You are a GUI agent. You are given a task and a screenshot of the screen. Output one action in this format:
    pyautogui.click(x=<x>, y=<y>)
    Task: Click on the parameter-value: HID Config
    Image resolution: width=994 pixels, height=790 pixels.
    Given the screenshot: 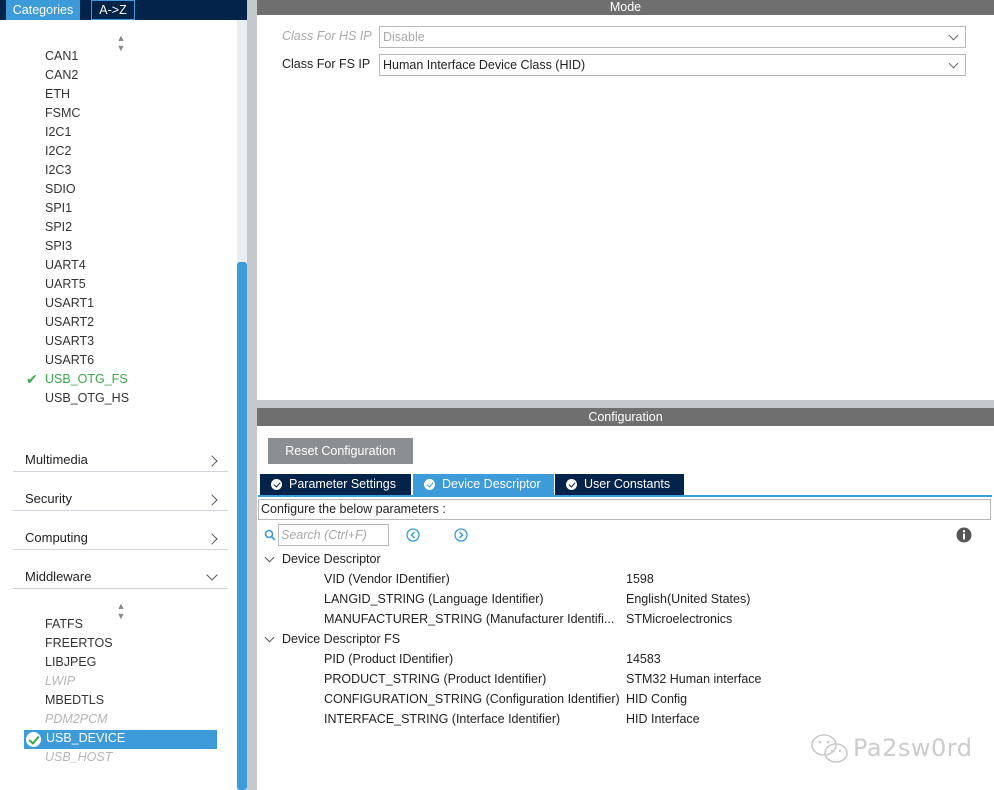 What is the action you would take?
    pyautogui.click(x=656, y=699)
    